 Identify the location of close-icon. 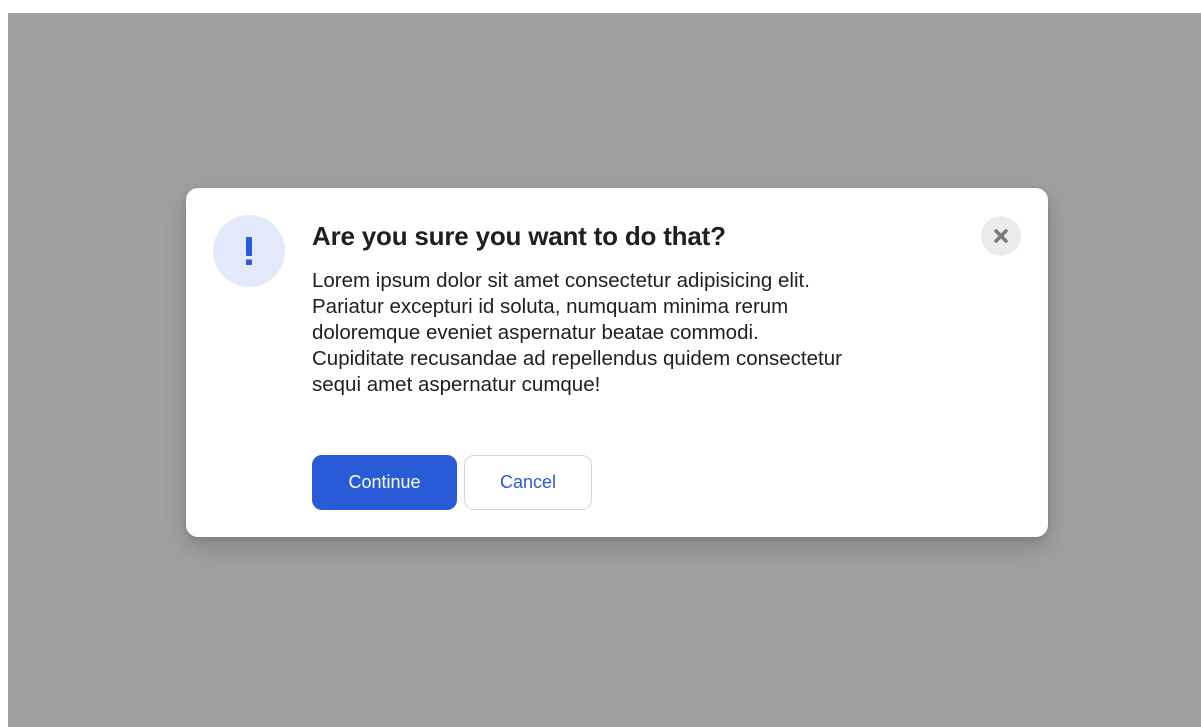
(1001, 236).